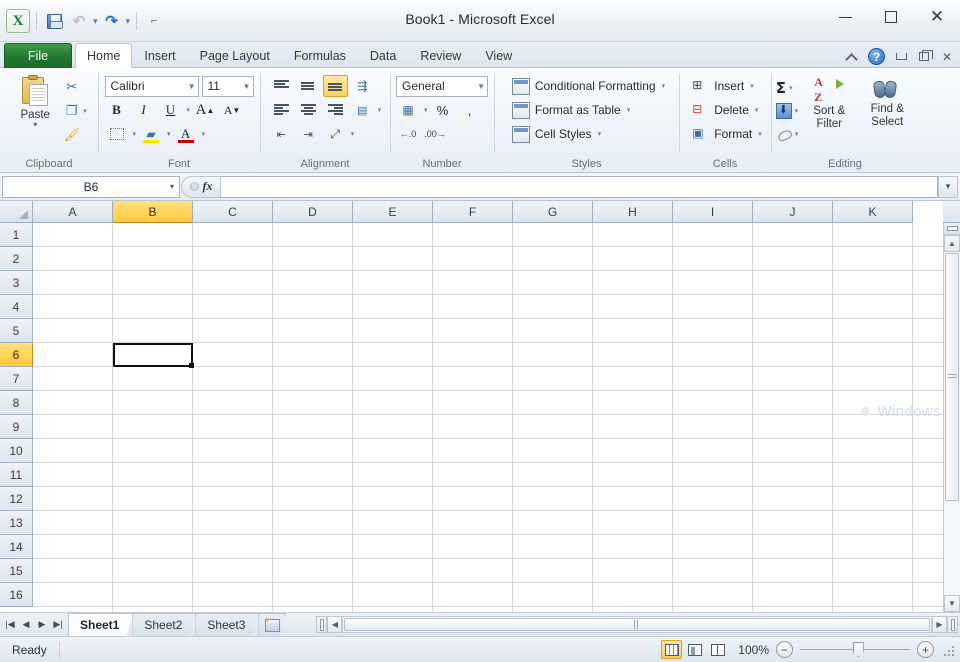 Image resolution: width=960 pixels, height=662 pixels. I want to click on merge-dropdown-arrow: ▾, so click(379, 110).